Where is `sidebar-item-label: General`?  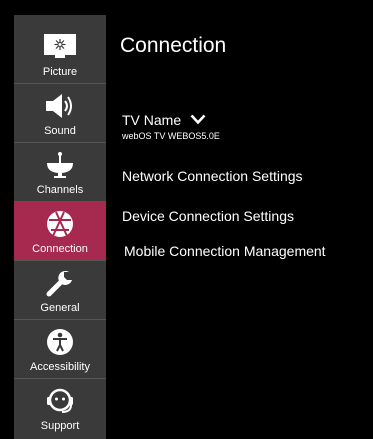 sidebar-item-label: General is located at coordinates (60, 308).